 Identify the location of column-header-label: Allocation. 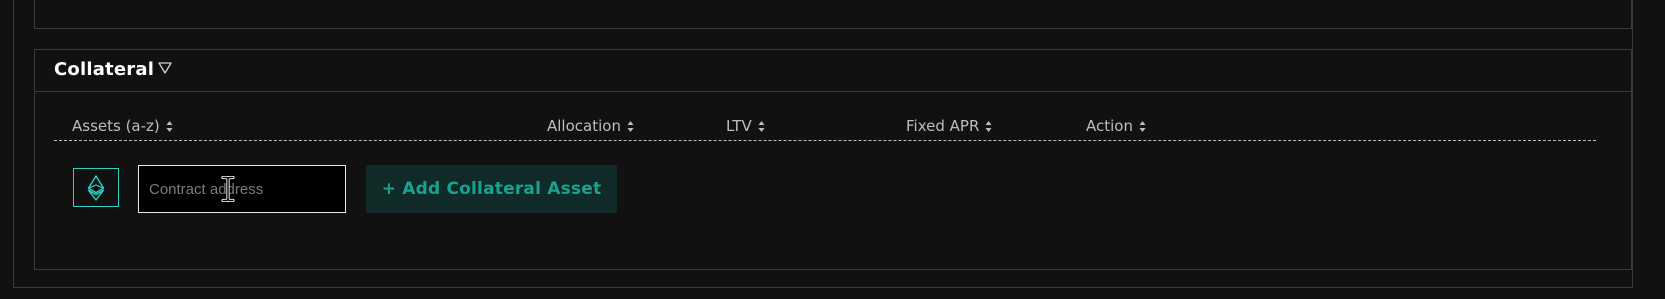
(584, 126).